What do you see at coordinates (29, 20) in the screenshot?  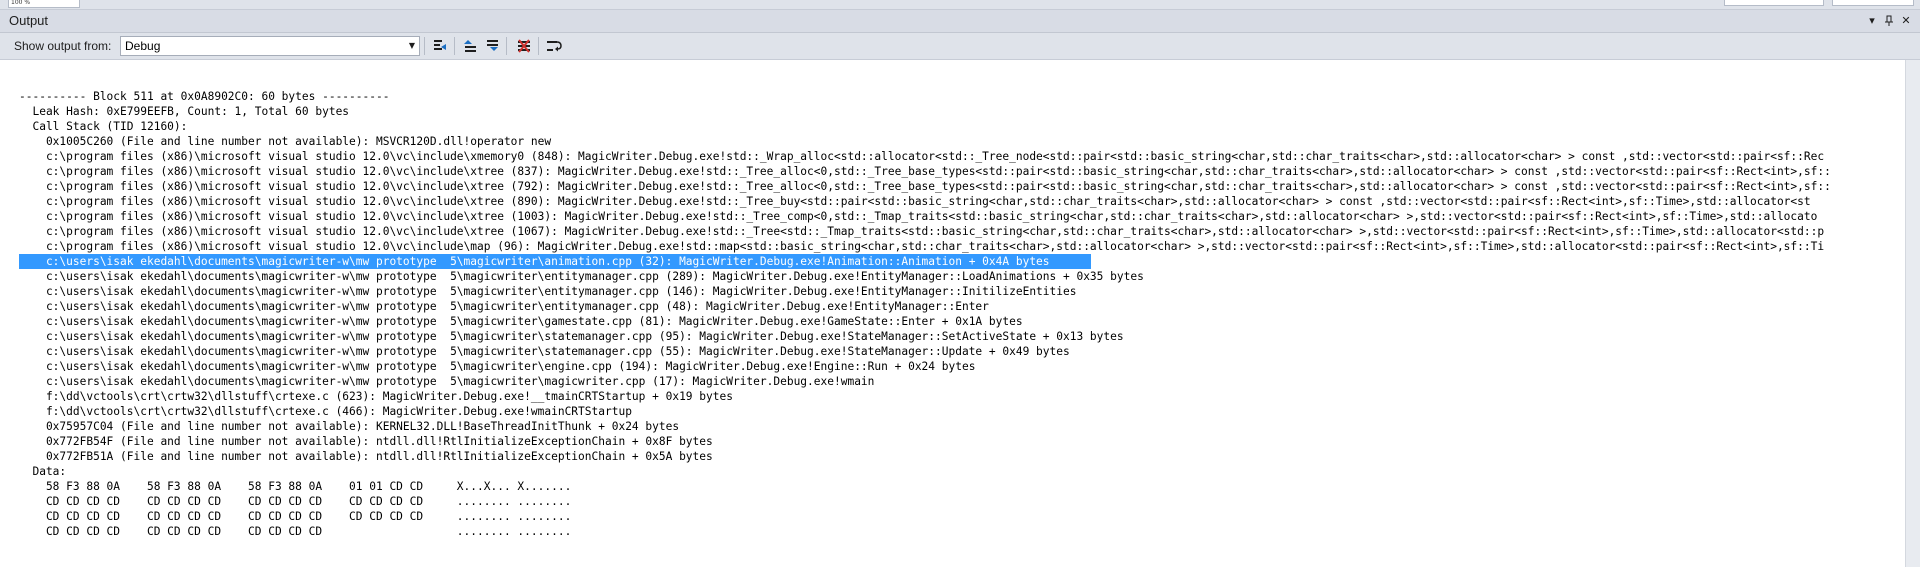 I see `window-title: Output` at bounding box center [29, 20].